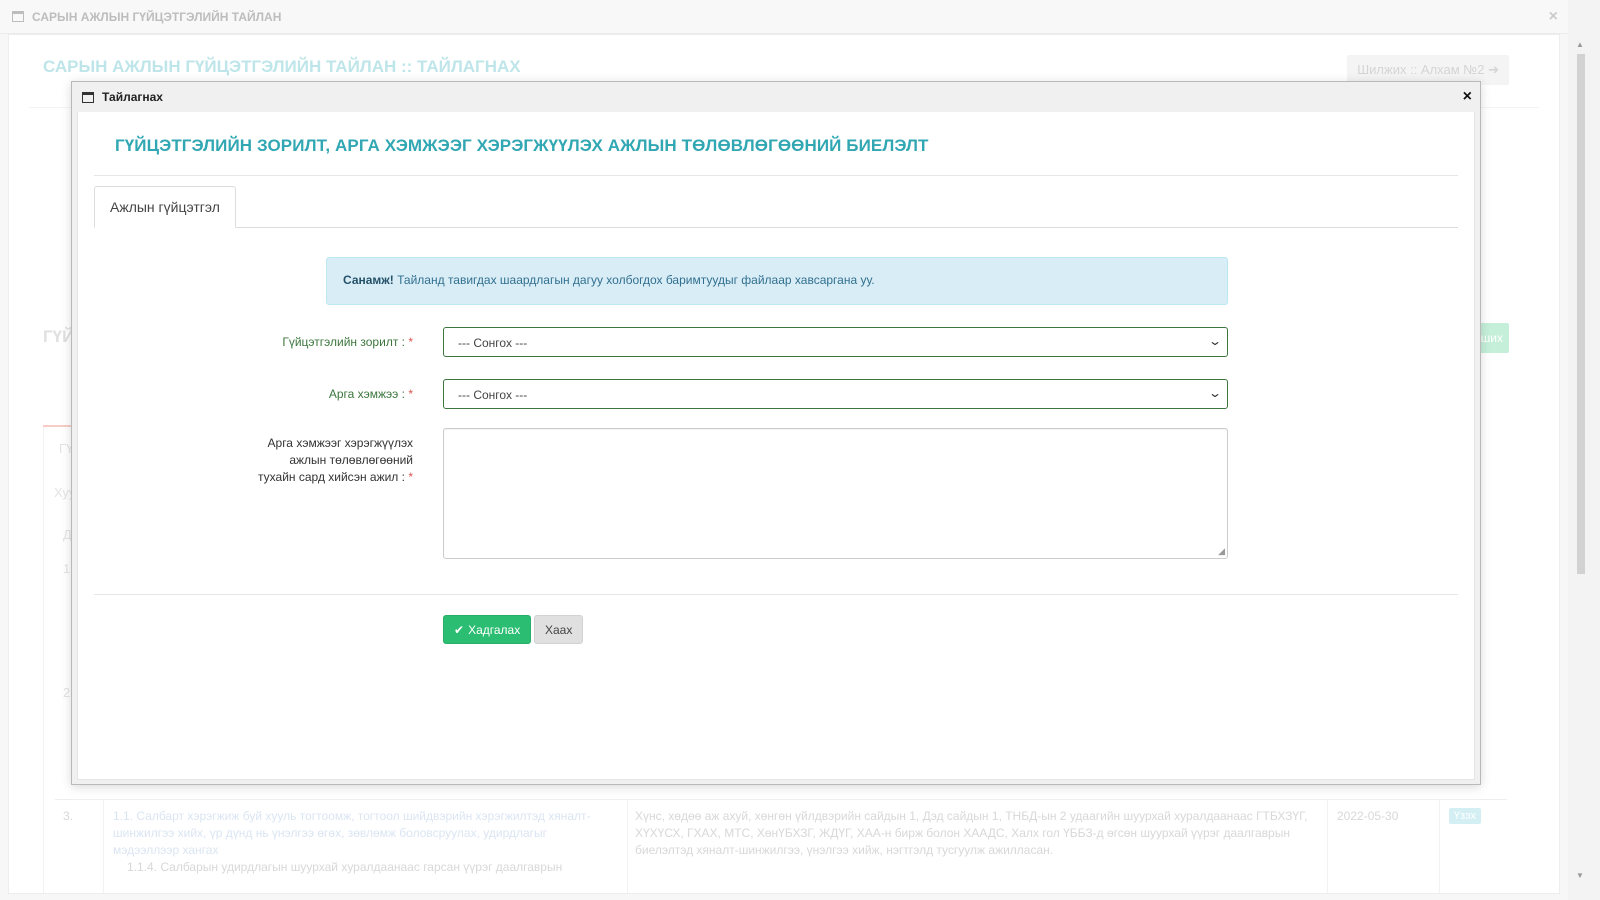 This screenshot has width=1600, height=900. What do you see at coordinates (331, 477) in the screenshot?
I see `work-done-label-line3: тухайн сард хийсэн ажил :` at bounding box center [331, 477].